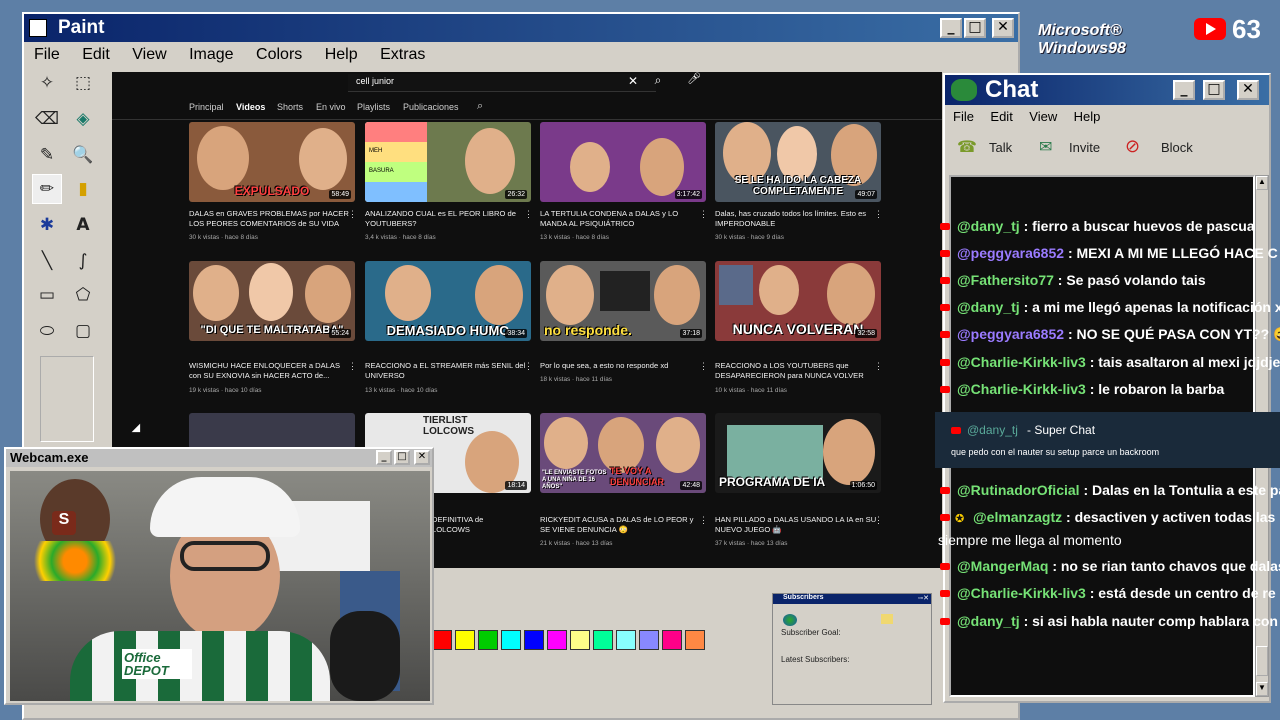 The image size is (1280, 720). Describe the element at coordinates (477, 525) in the screenshot. I see `video-title: DEFINITIVA de LOLCOWS` at that location.